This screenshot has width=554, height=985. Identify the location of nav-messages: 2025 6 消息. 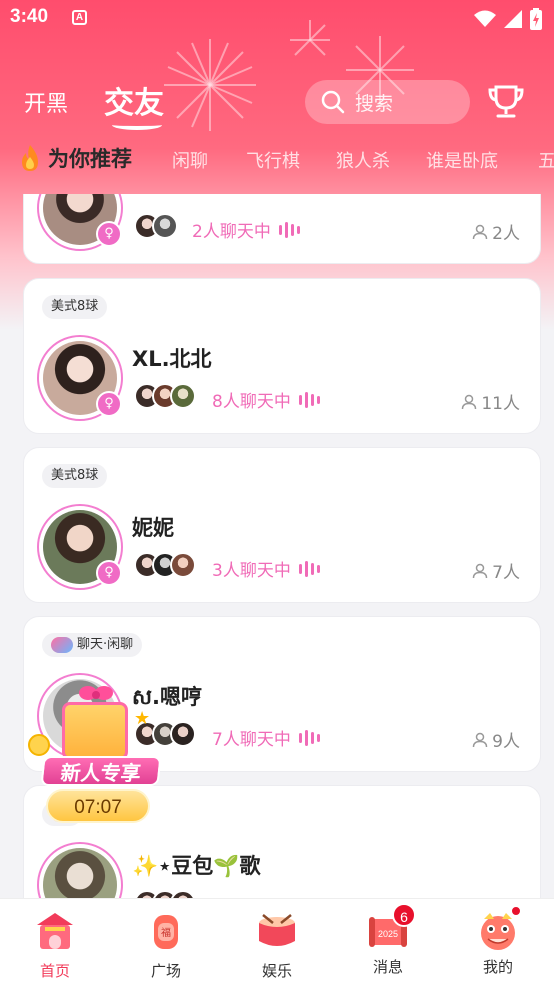
(388, 940).